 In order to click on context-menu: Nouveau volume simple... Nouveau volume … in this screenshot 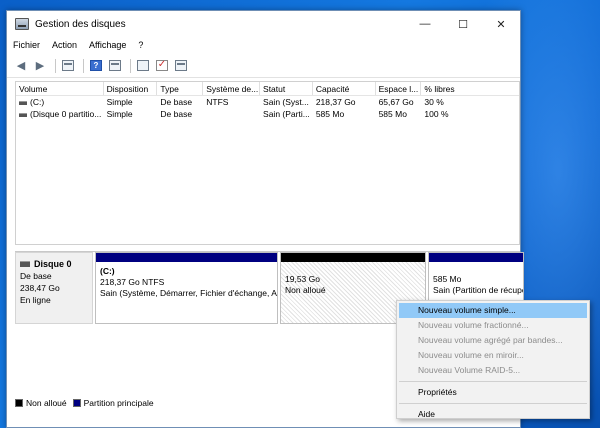, I will do `click(493, 359)`.